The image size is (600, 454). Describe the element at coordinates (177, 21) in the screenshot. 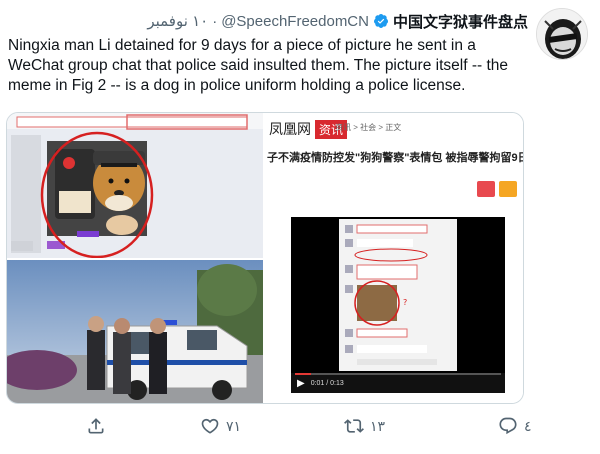

I see `timestamp: ١٠ نوفمبر` at that location.